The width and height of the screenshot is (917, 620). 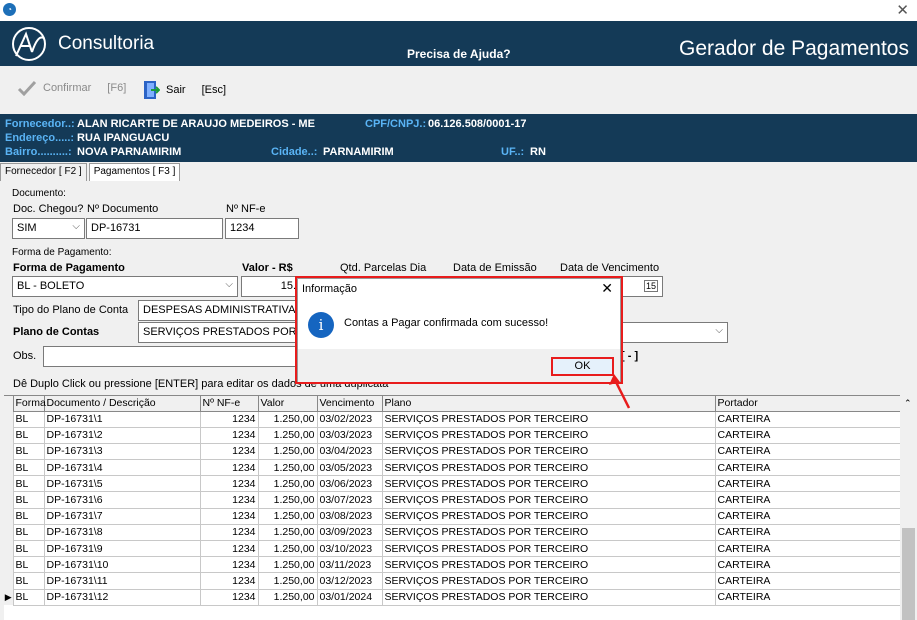 What do you see at coordinates (349, 484) in the screenshot?
I see `table-cell: 03/06/2023` at bounding box center [349, 484].